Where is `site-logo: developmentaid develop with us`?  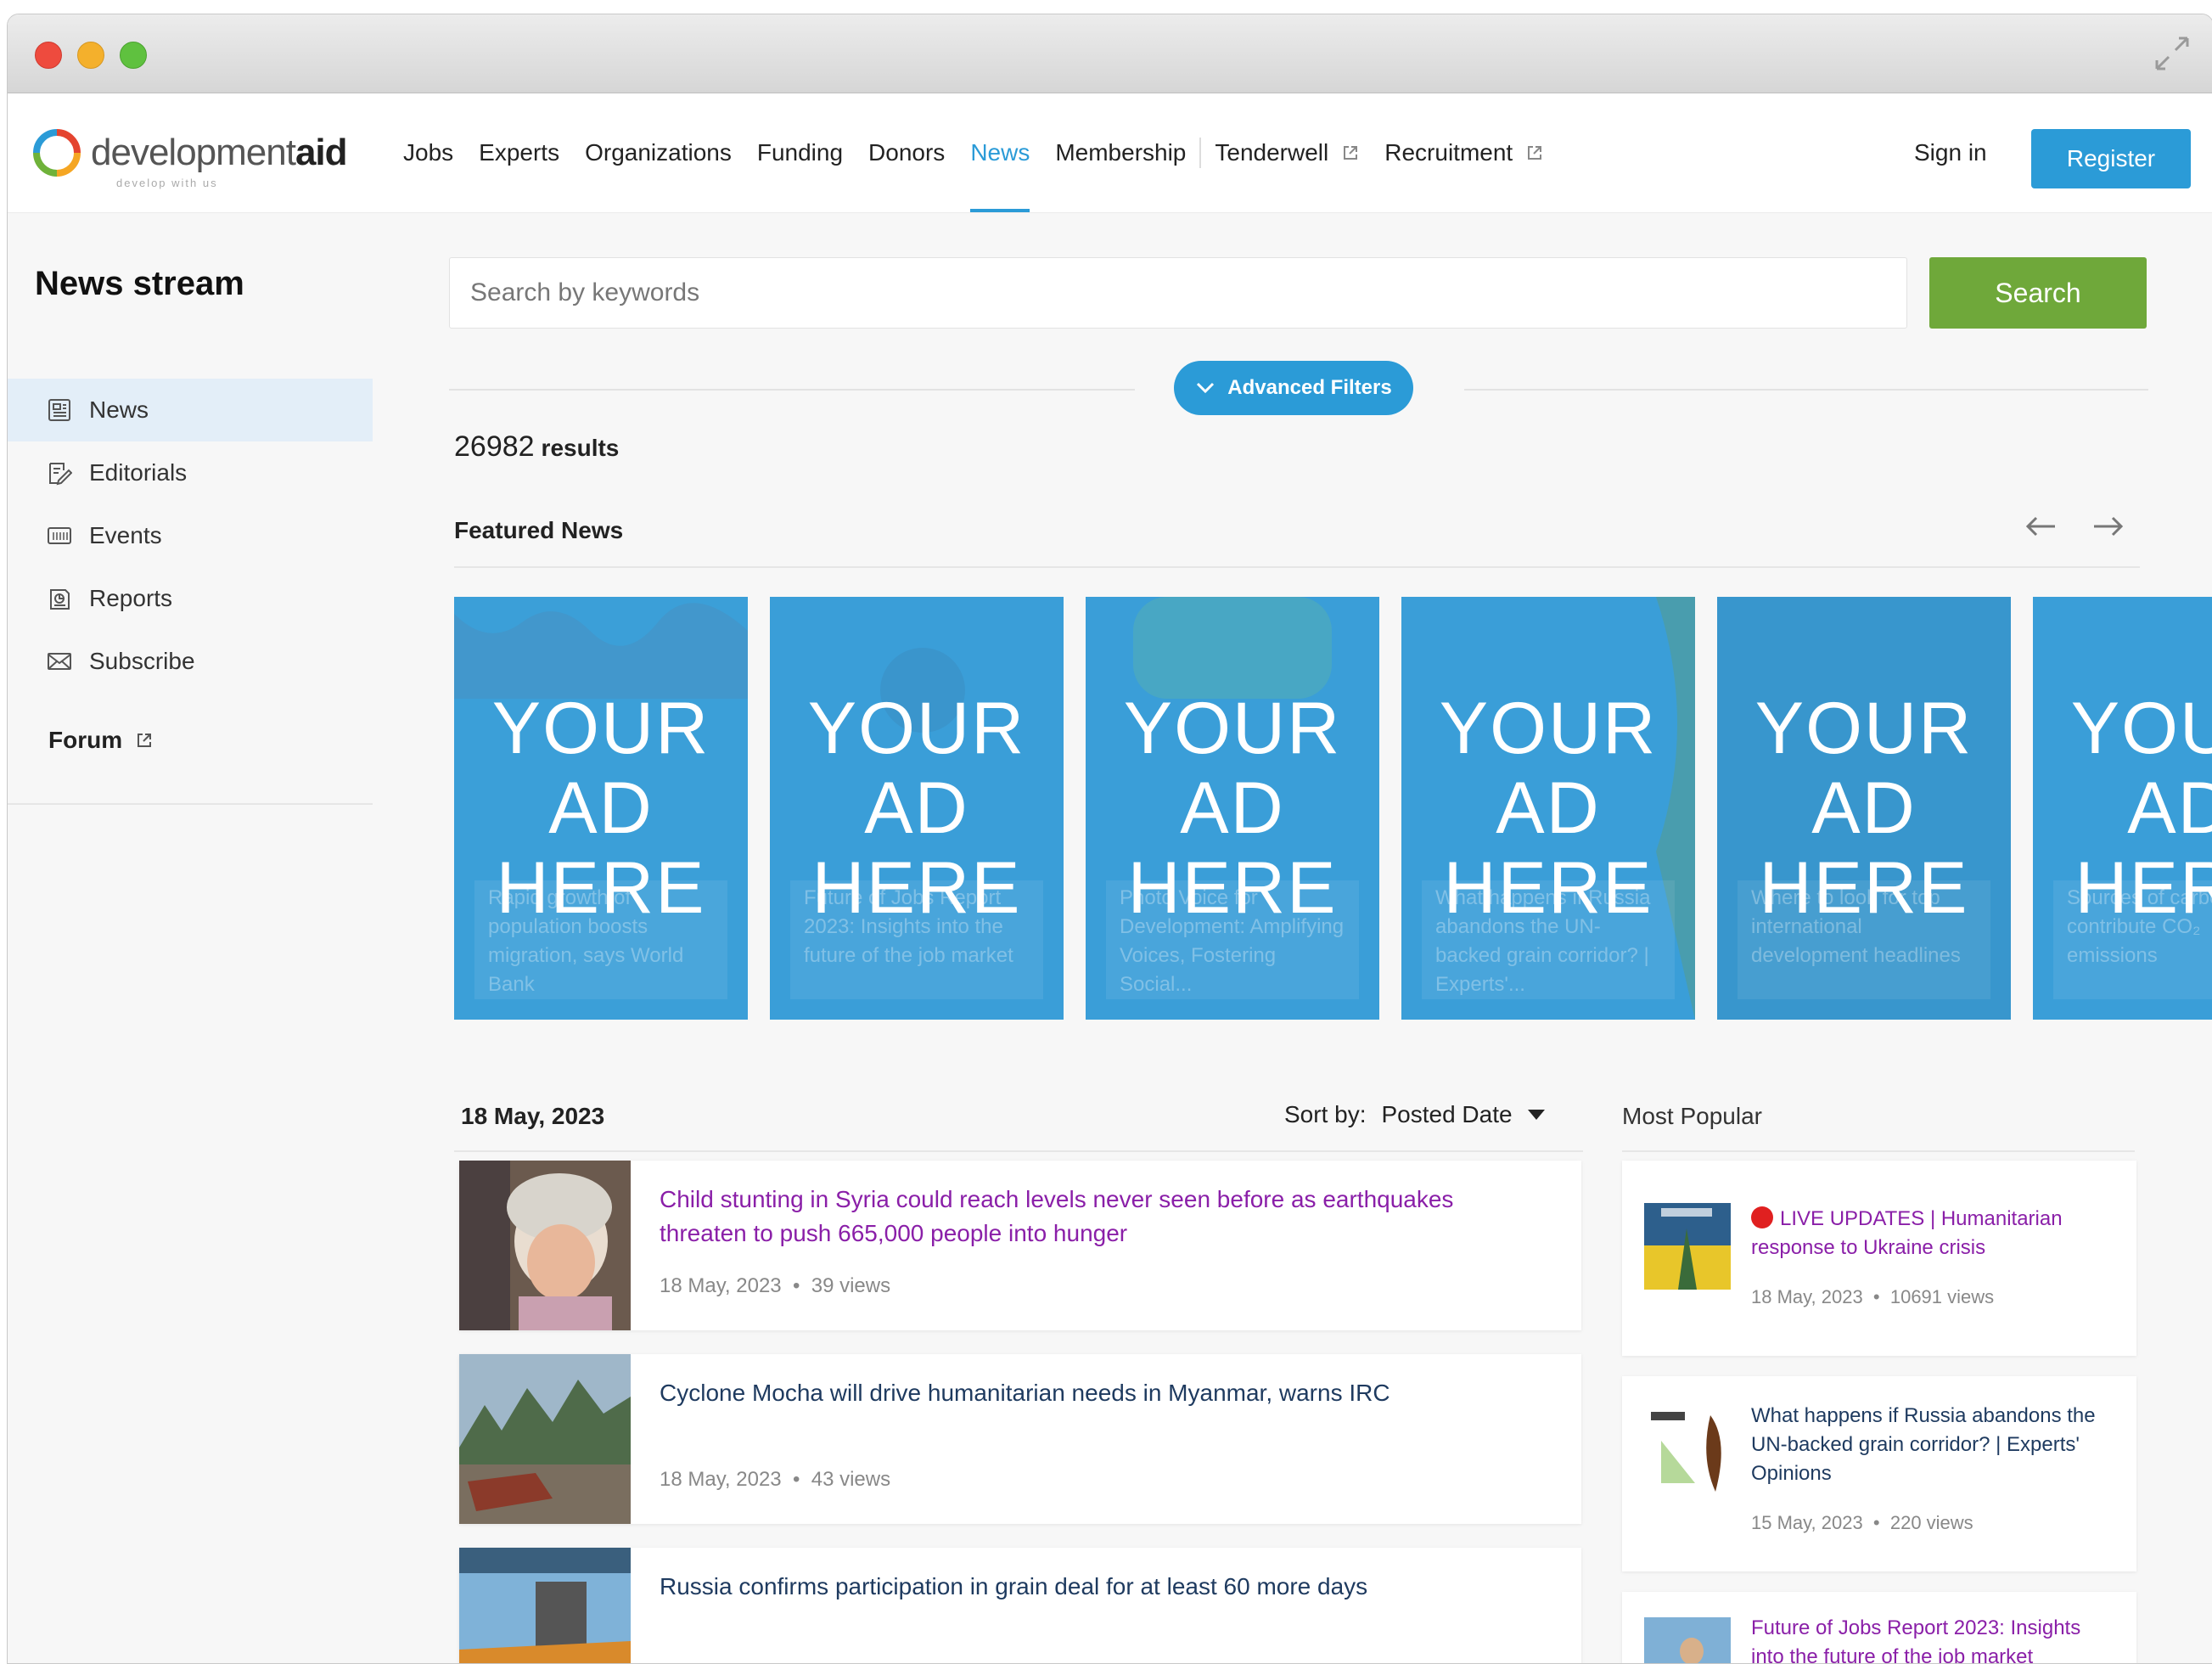
site-logo: developmentaid develop with us is located at coordinates (190, 154).